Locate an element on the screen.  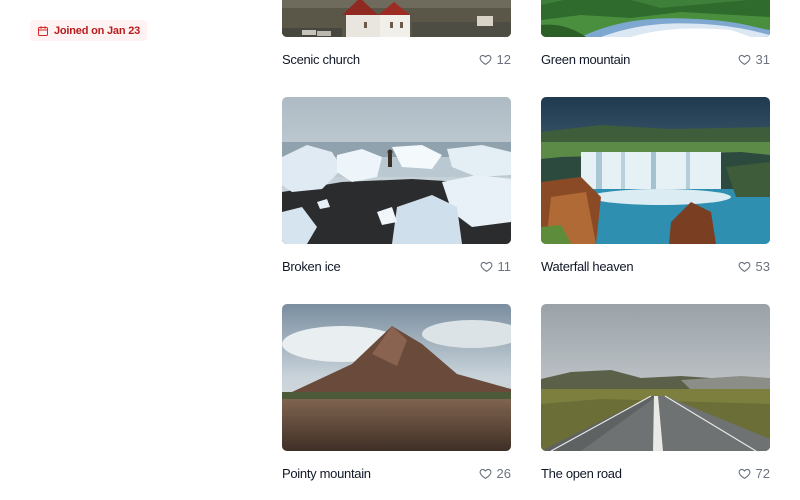
photo-card: Waterfall heaven 53 is located at coordinates (655, 185).